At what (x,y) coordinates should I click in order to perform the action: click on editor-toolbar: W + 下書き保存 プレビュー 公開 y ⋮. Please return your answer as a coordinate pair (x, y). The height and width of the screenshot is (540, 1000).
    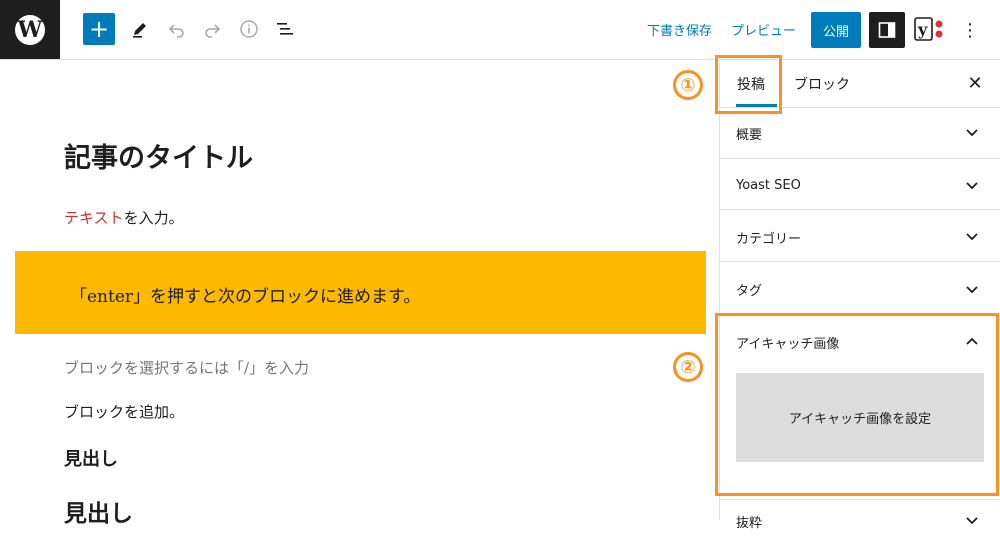
    Looking at the image, I should click on (500, 30).